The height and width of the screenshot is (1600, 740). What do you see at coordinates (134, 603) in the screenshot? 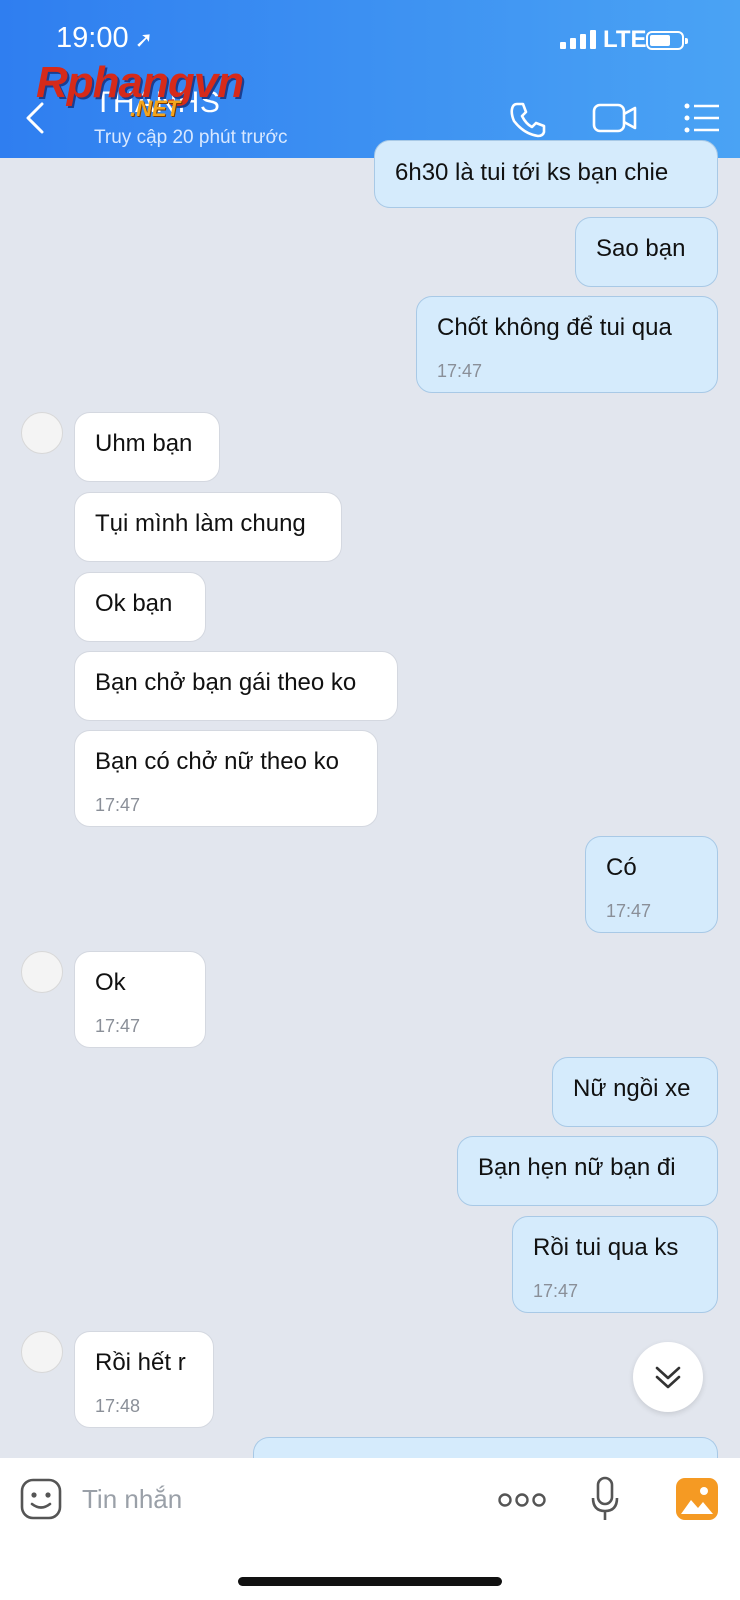
I see `message-text: Ok bạn` at bounding box center [134, 603].